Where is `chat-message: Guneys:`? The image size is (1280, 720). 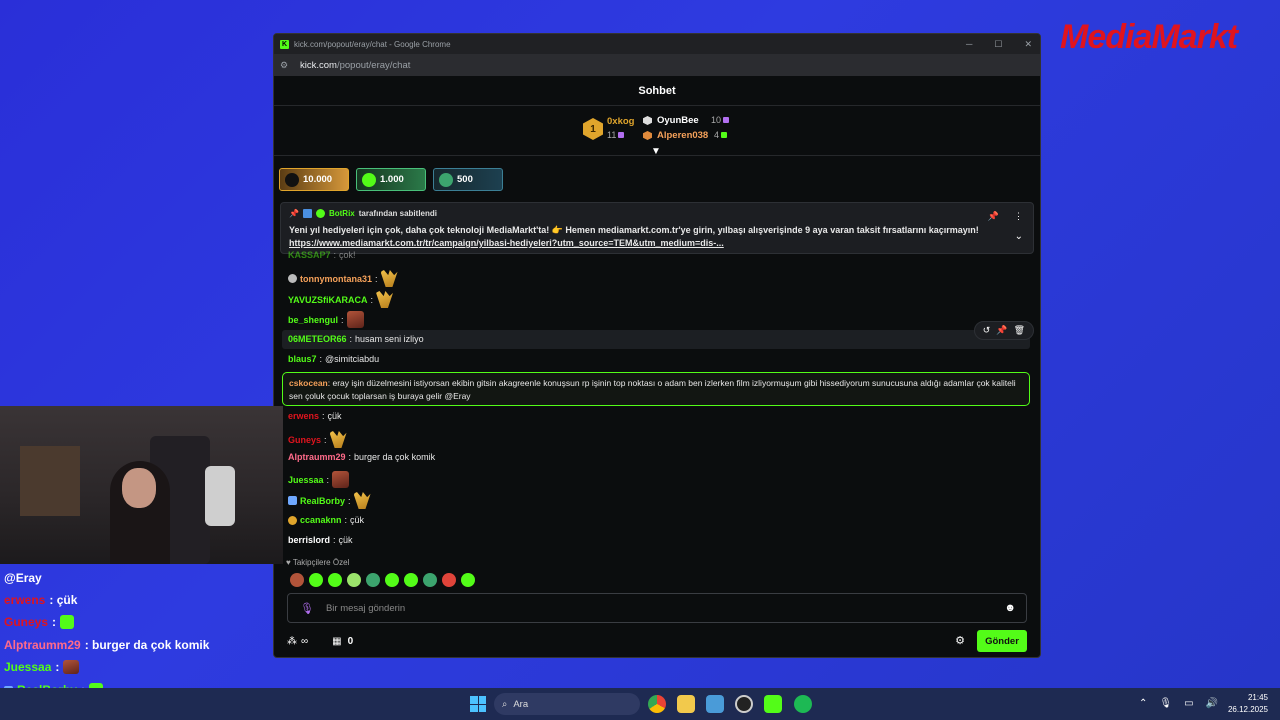
chat-message: Guneys: is located at coordinates (317, 439).